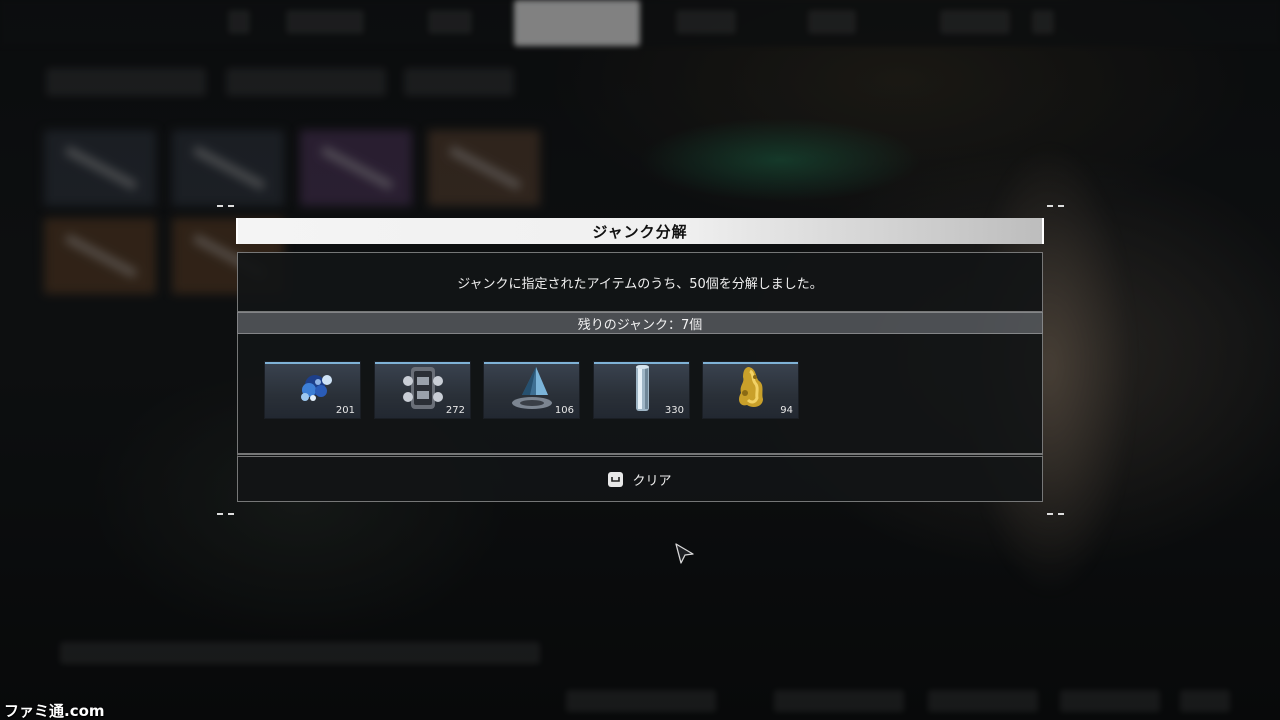 This screenshot has width=1280, height=720. I want to click on result-message-panel: ジャンクに指定されたアイテムのうち、50個を分解しました。, so click(640, 282).